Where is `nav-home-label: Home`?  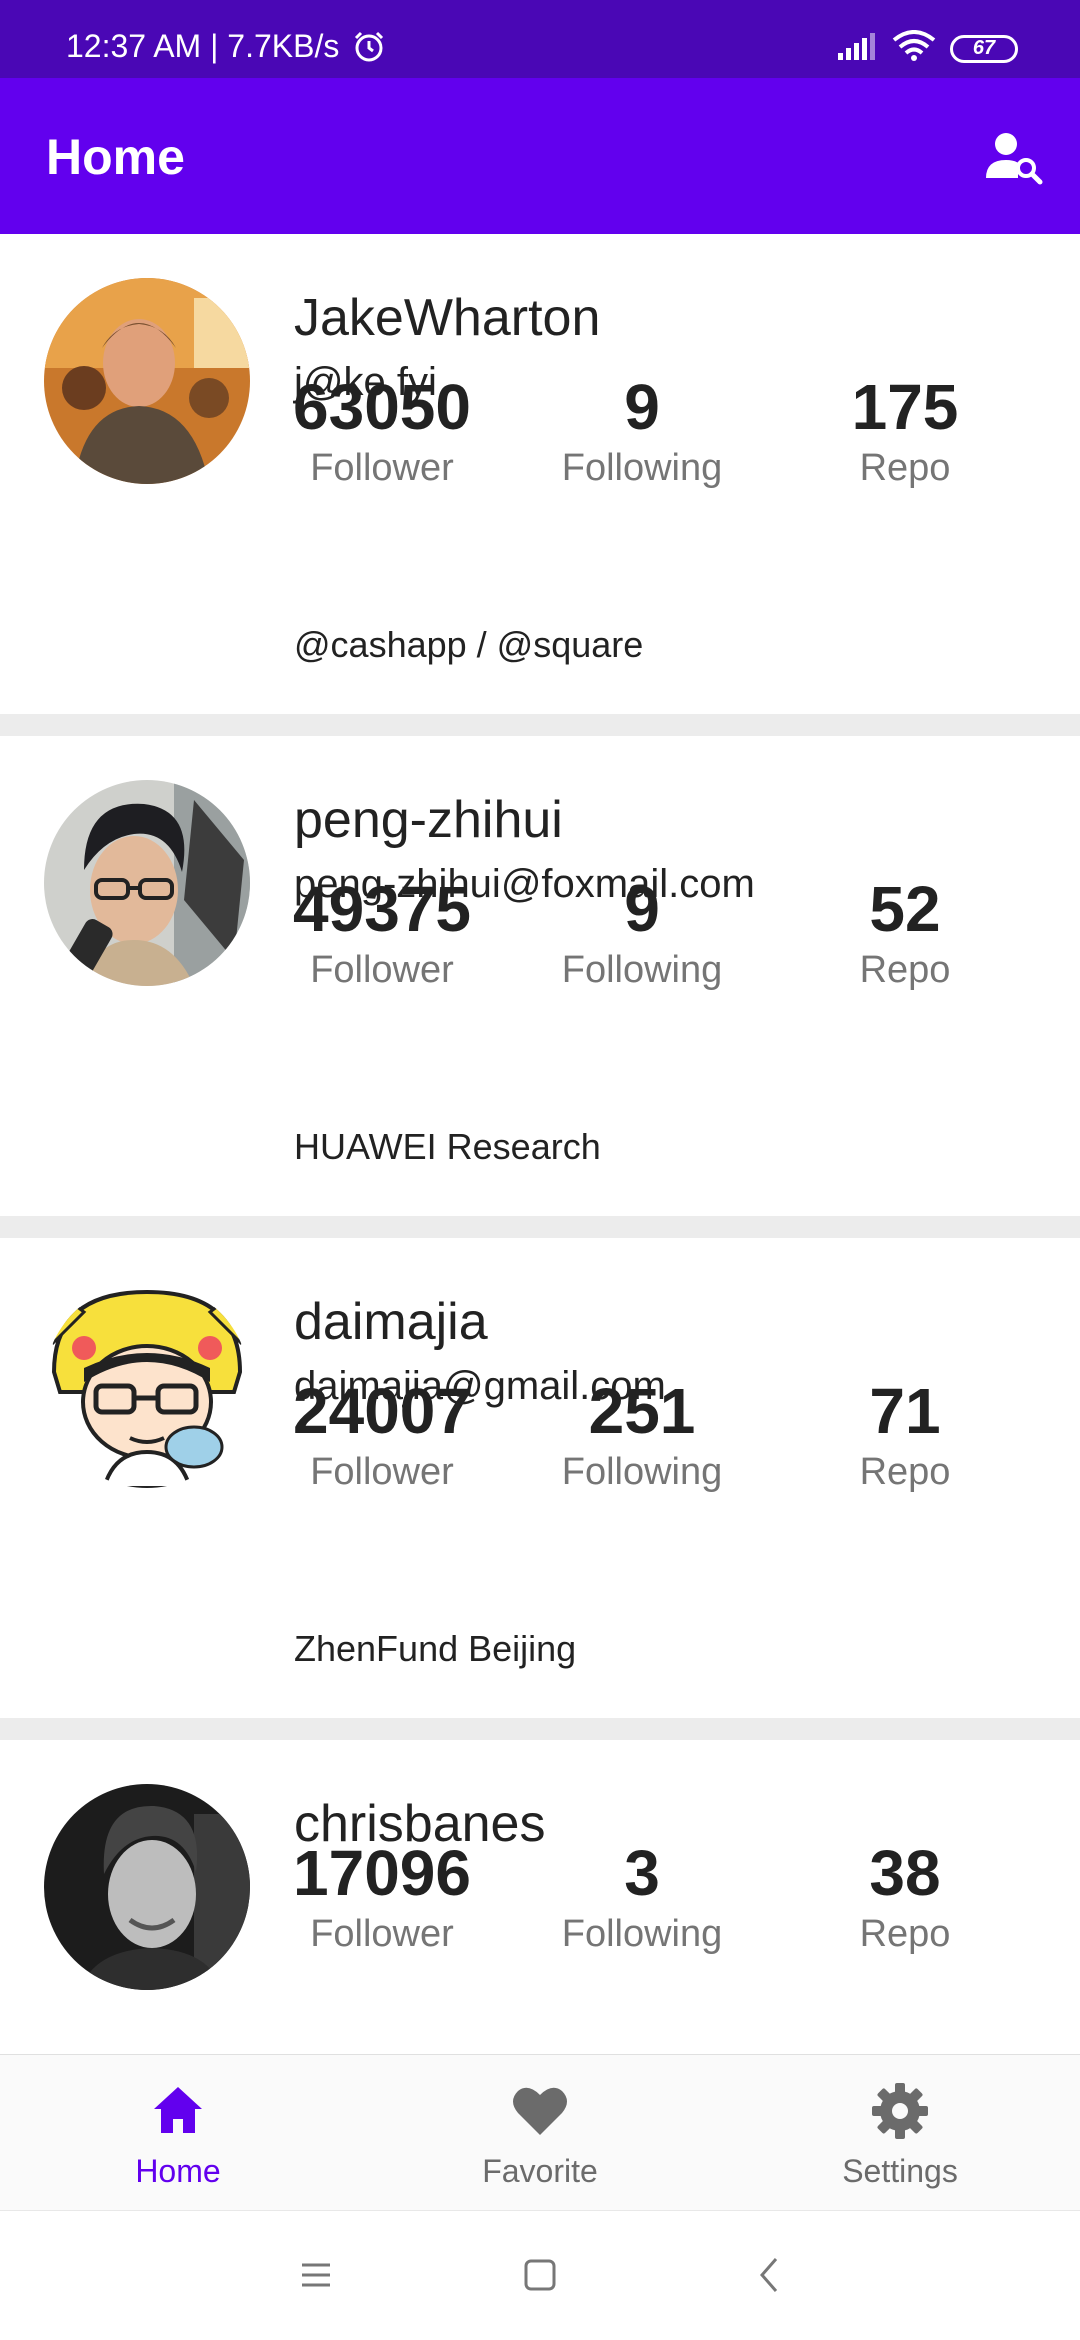 nav-home-label: Home is located at coordinates (178, 2171).